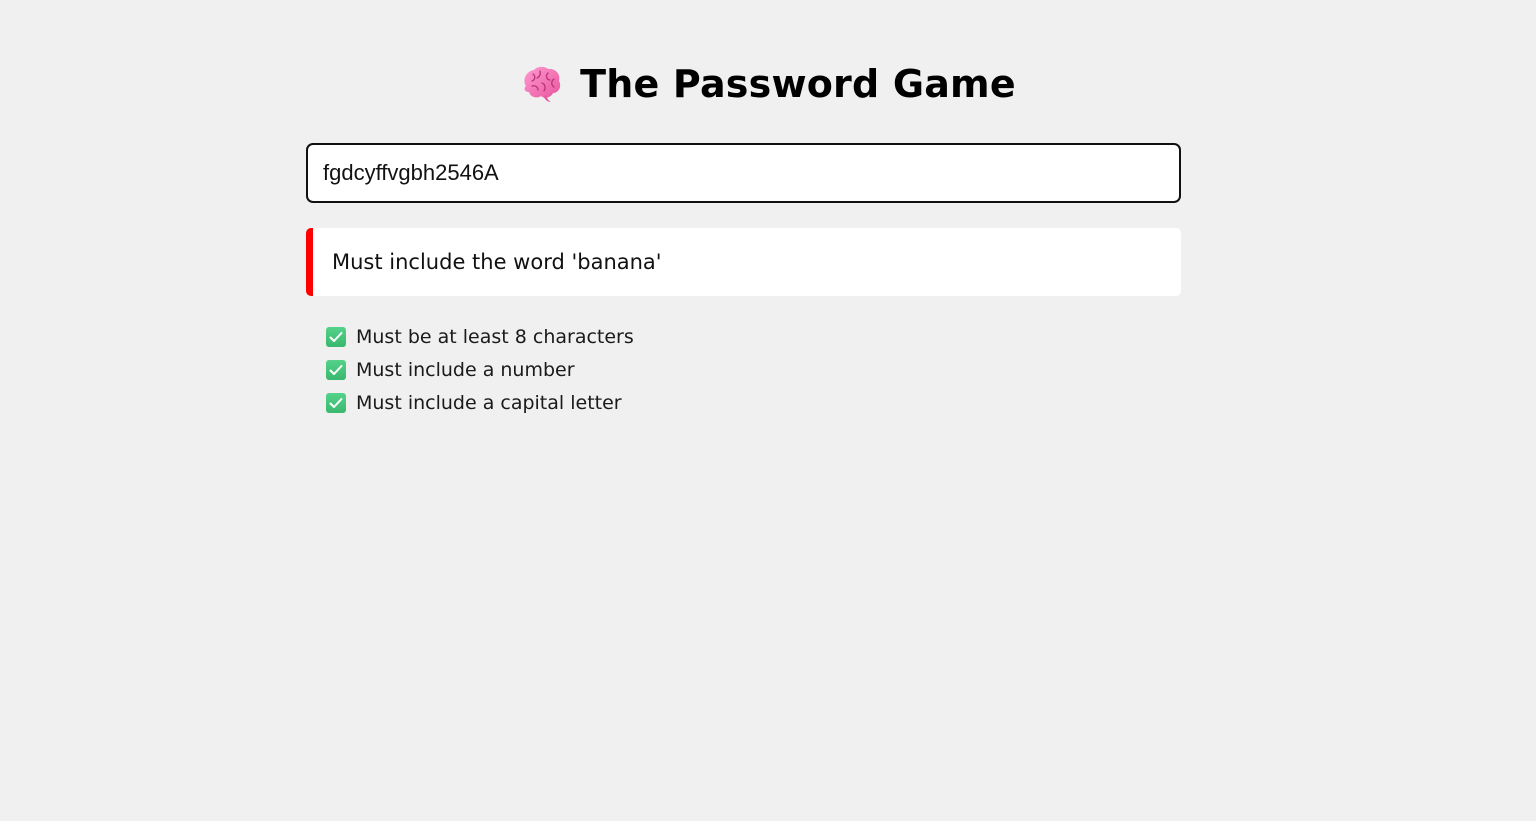 The height and width of the screenshot is (821, 1536). I want to click on passed-rule-min-length: Must be at least 8 characters, so click(480, 336).